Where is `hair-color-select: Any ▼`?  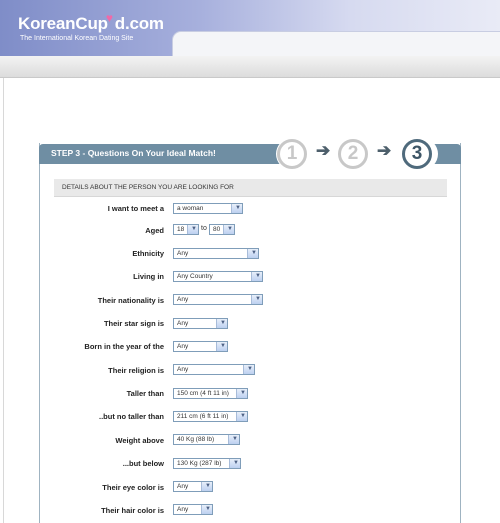 hair-color-select: Any ▼ is located at coordinates (193, 509).